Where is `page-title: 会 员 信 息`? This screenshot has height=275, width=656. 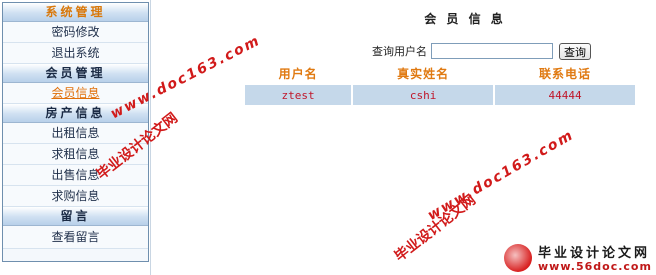
page-title: 会 员 信 息 is located at coordinates (465, 19).